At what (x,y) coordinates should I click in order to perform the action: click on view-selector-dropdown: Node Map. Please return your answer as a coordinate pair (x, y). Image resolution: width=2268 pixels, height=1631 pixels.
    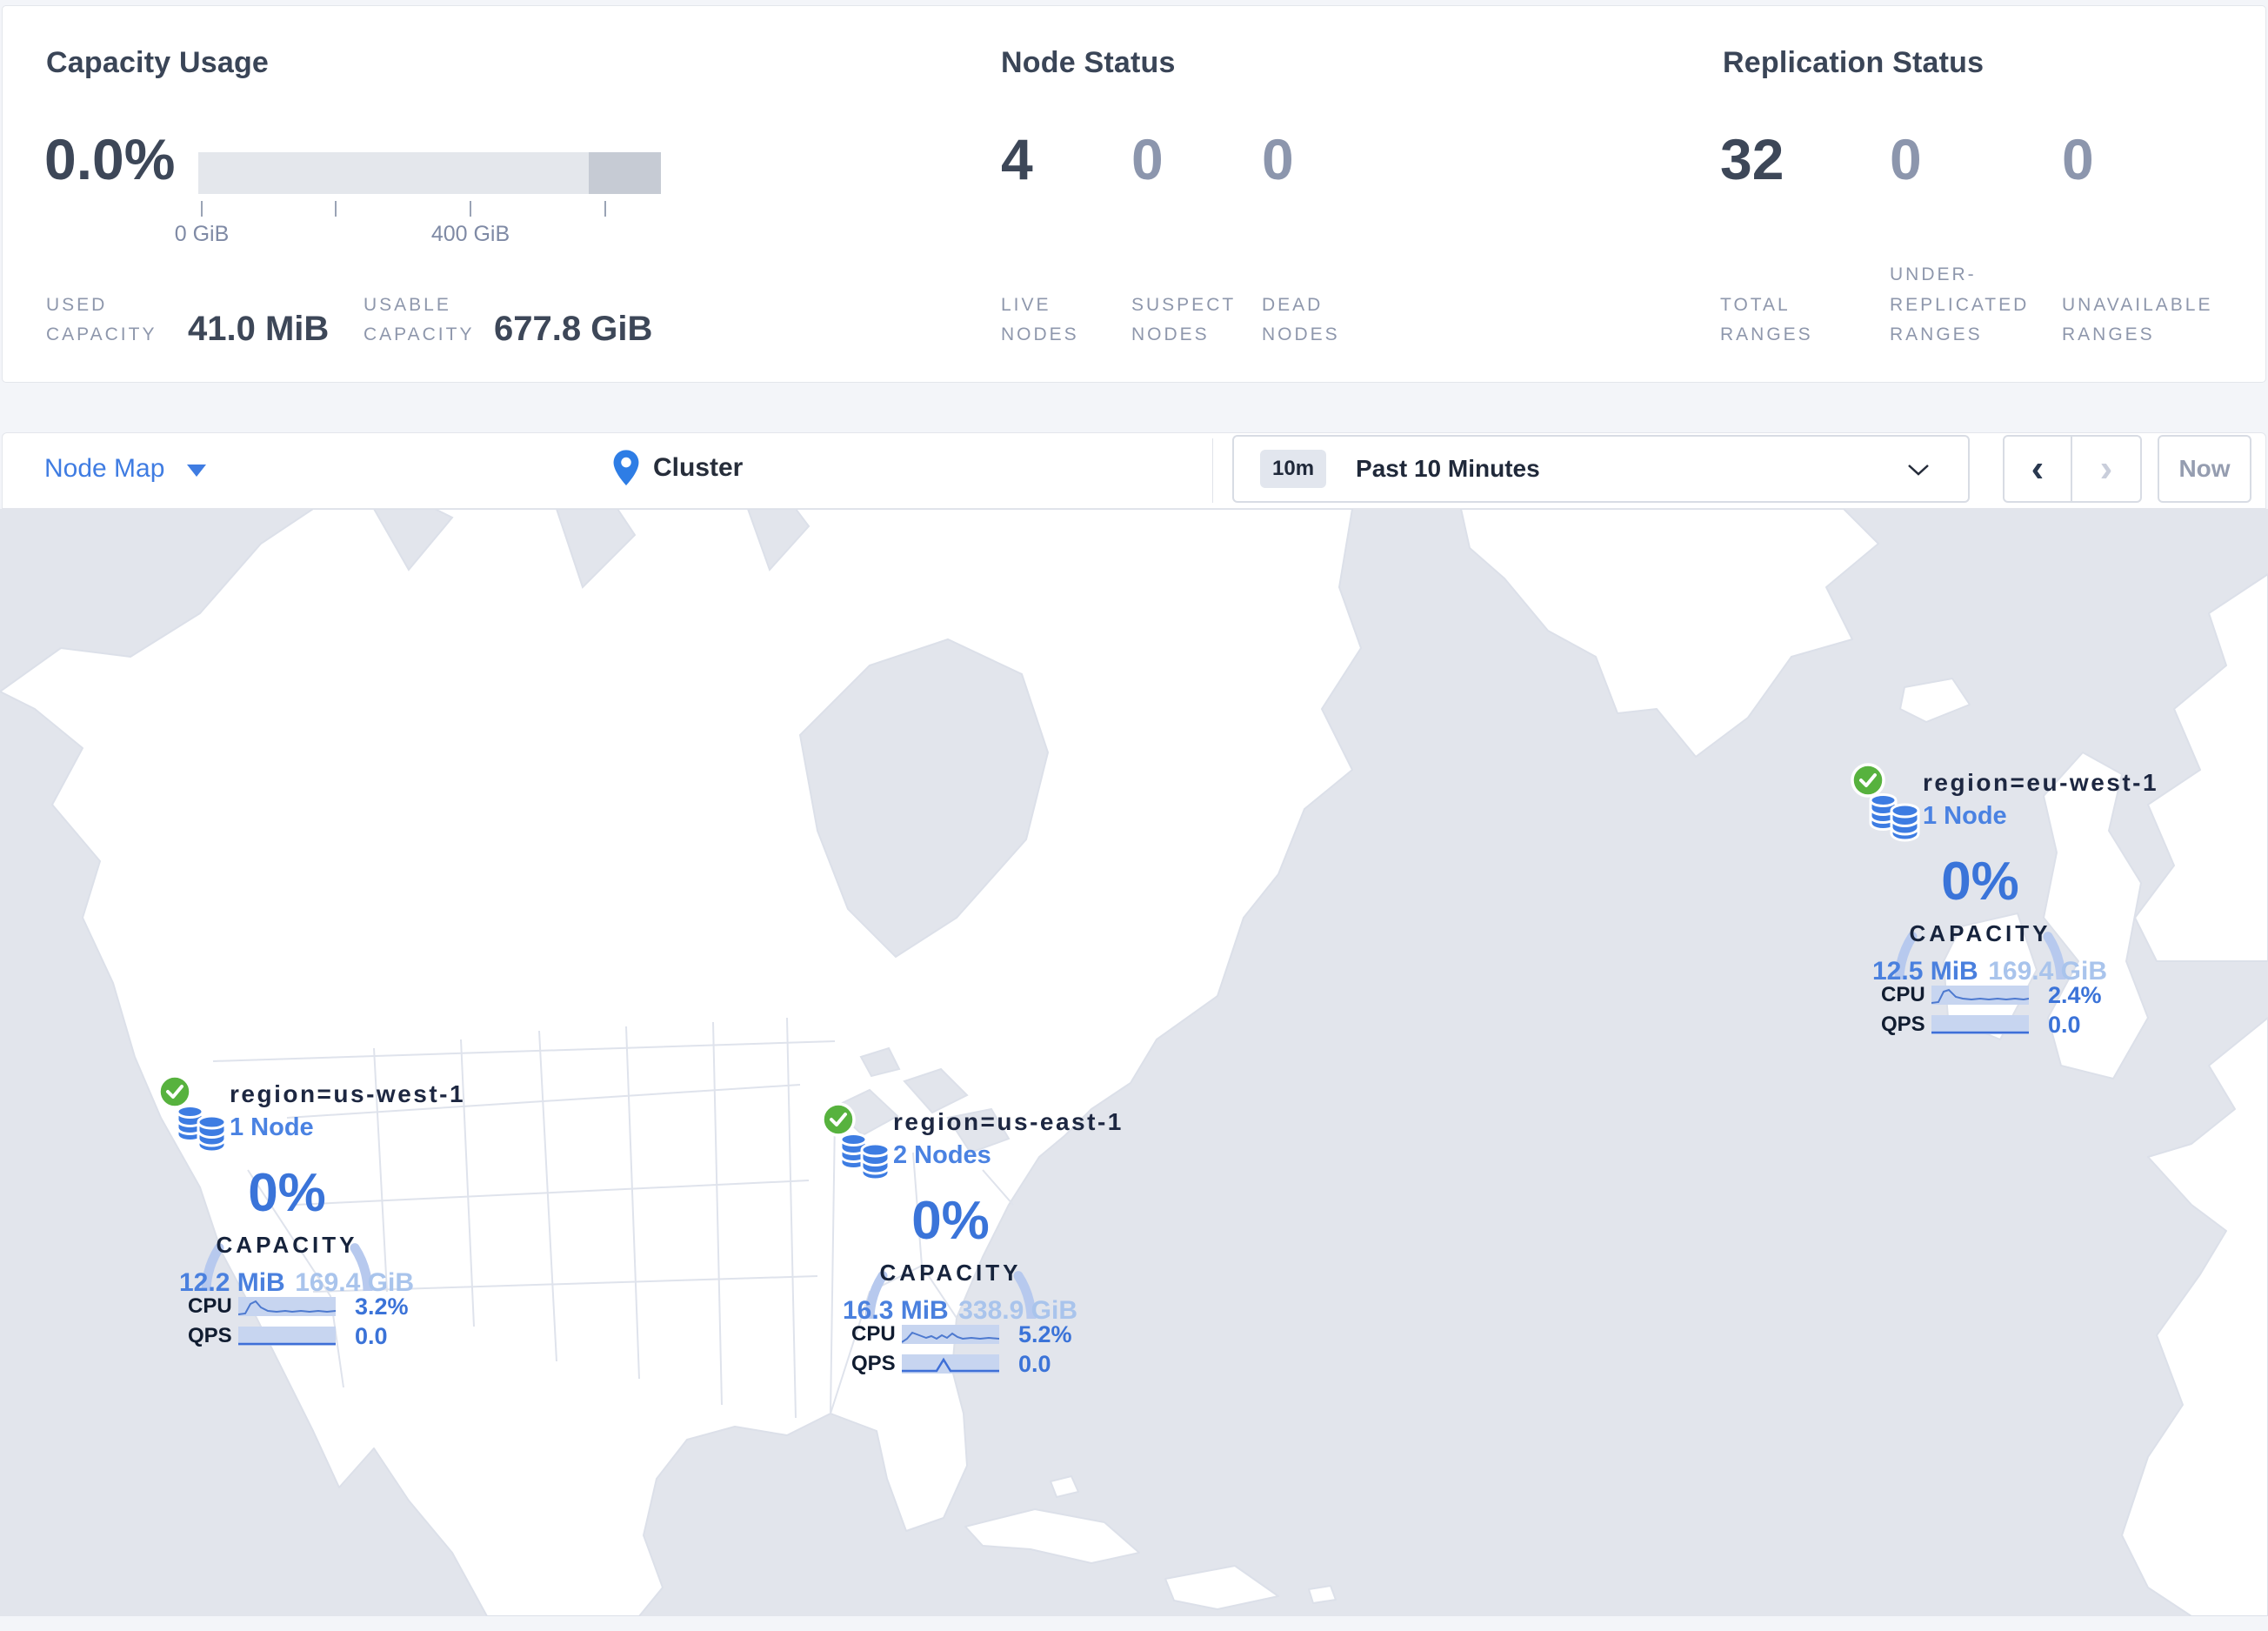
    Looking at the image, I should click on (125, 469).